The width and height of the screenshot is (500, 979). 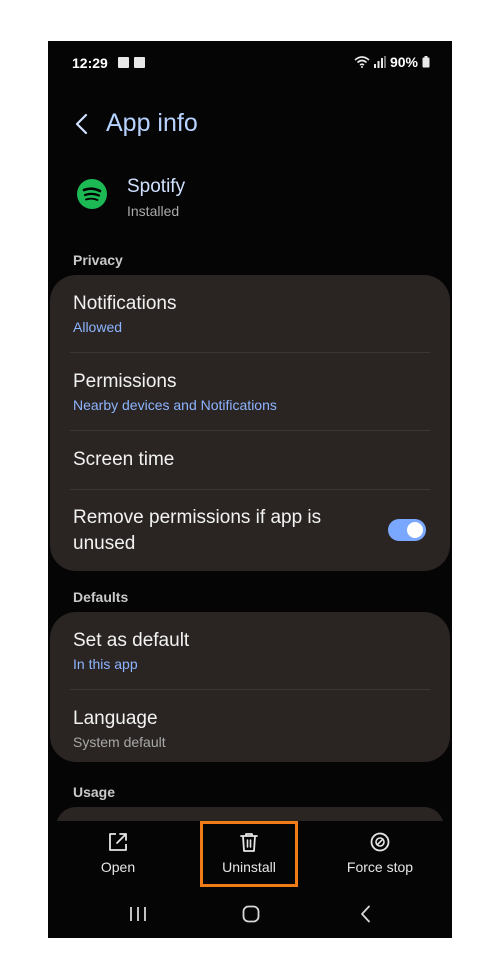 What do you see at coordinates (249, 854) in the screenshot?
I see `uninstall-highlight-box` at bounding box center [249, 854].